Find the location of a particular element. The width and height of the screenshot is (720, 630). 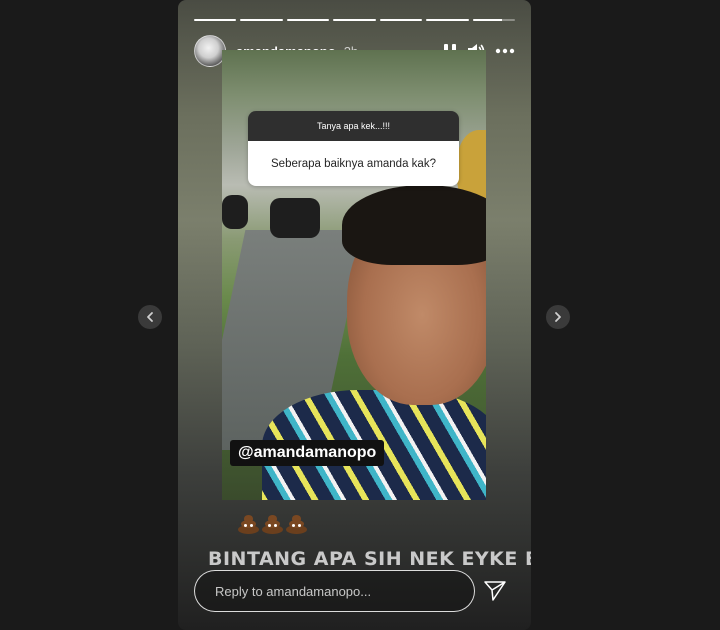

chevron-left-icon is located at coordinates (150, 317).